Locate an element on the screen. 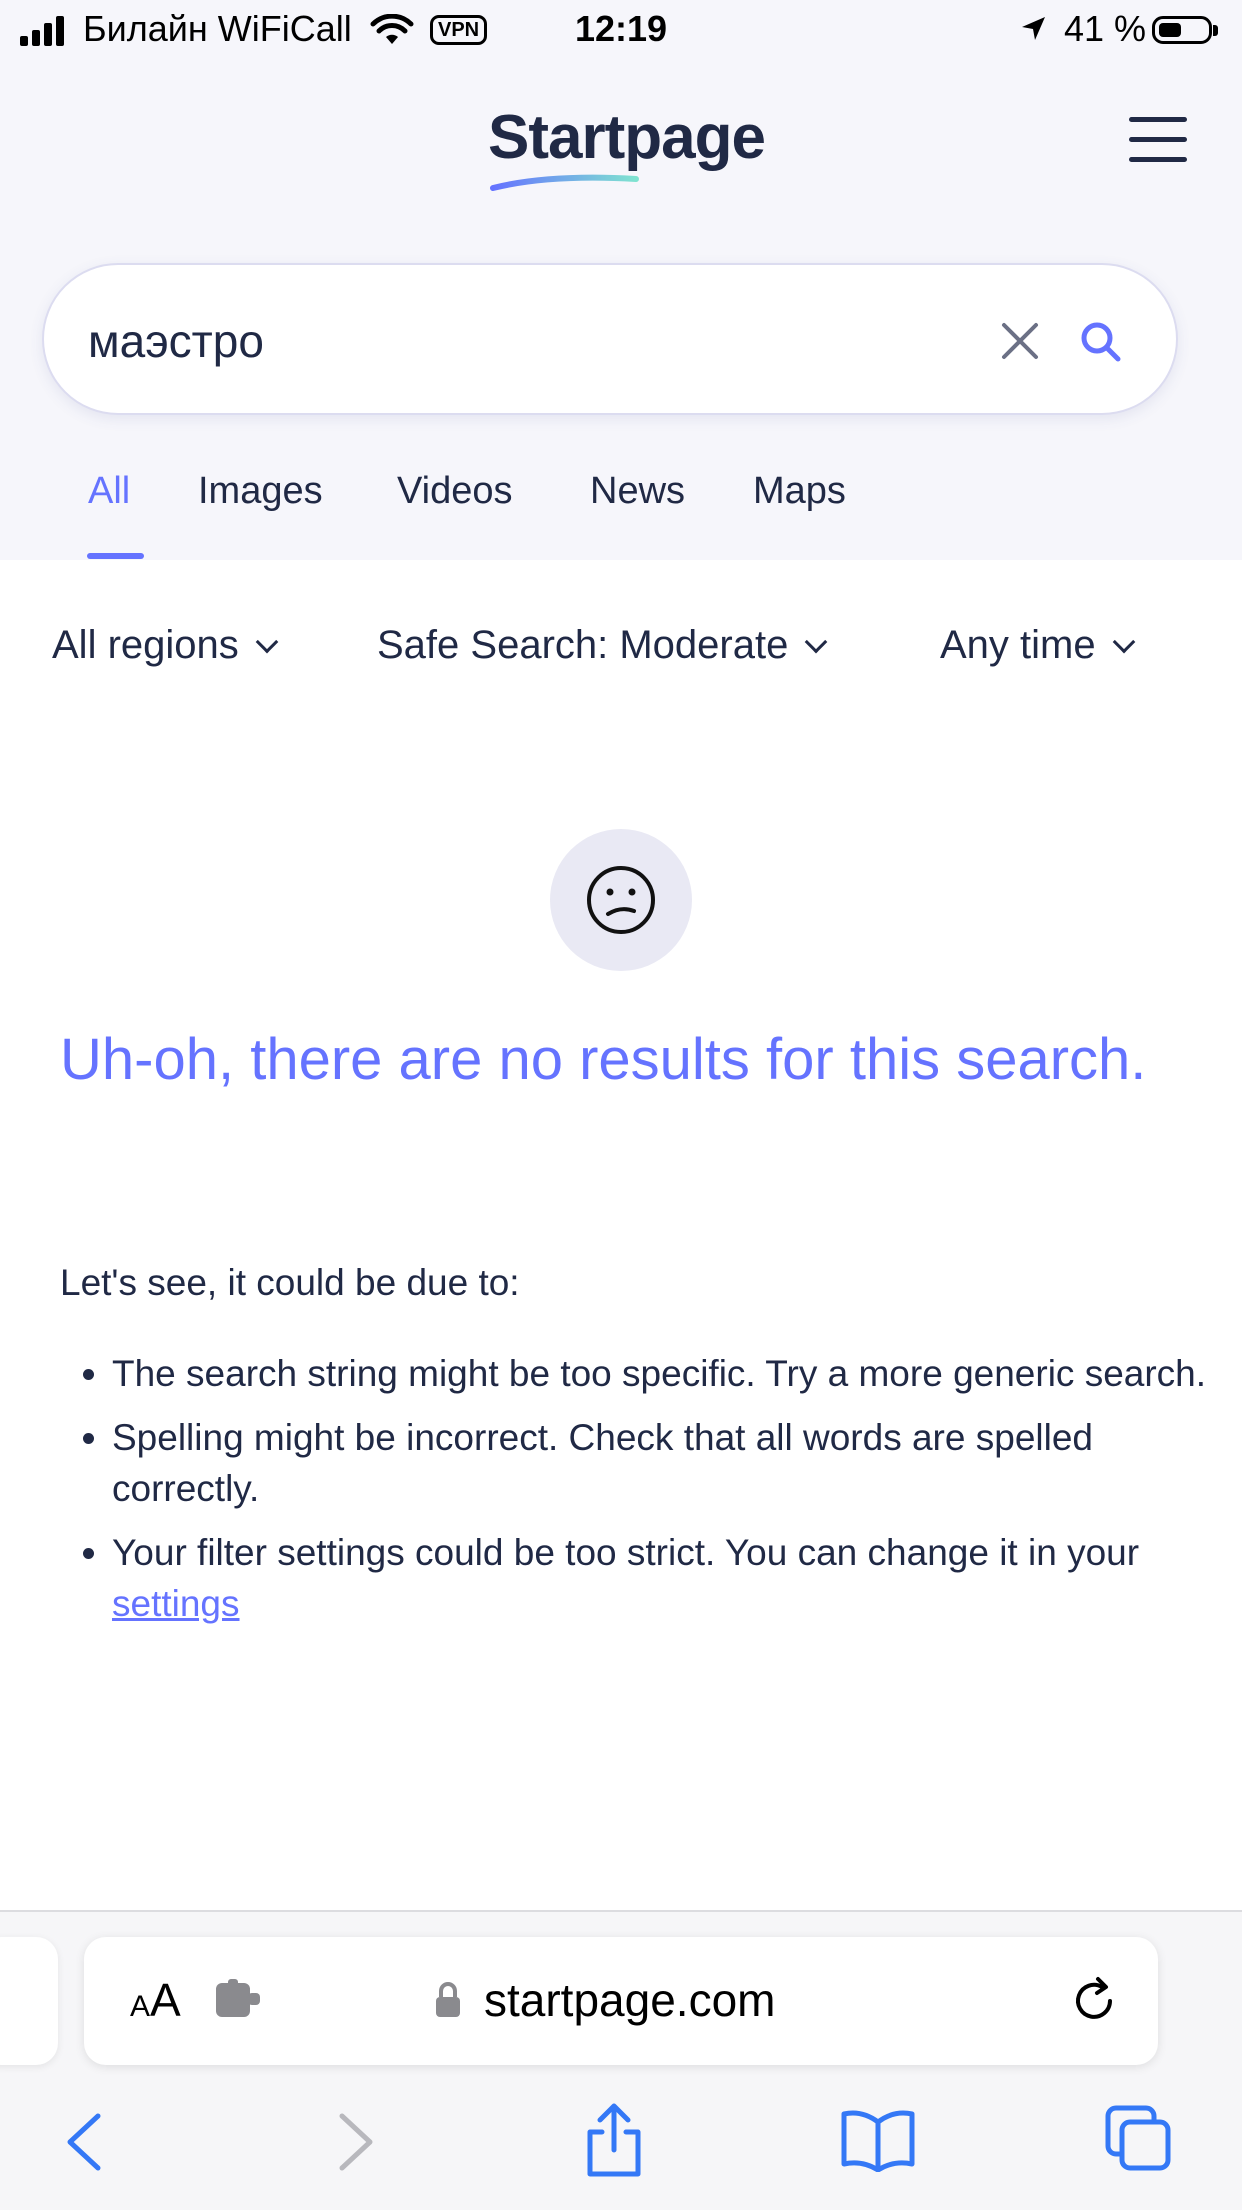 Image resolution: width=1242 pixels, height=2210 pixels. logo-swoosh-icon is located at coordinates (564, 182).